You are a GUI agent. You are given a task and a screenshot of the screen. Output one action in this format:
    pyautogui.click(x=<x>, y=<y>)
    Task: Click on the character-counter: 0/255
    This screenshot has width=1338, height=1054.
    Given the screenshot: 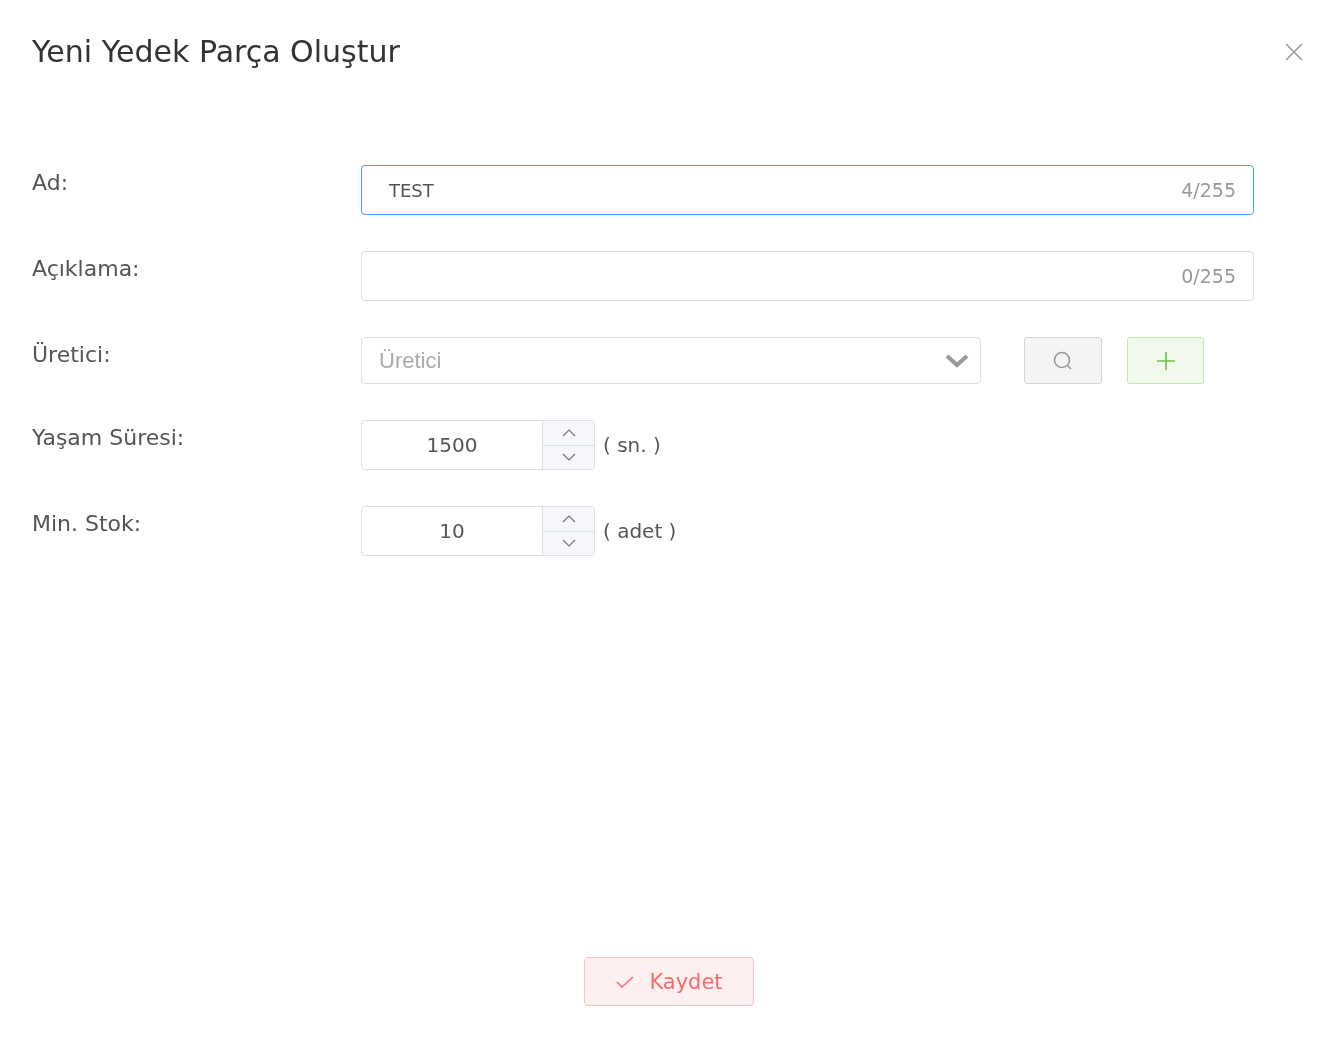 What is the action you would take?
    pyautogui.click(x=1208, y=276)
    